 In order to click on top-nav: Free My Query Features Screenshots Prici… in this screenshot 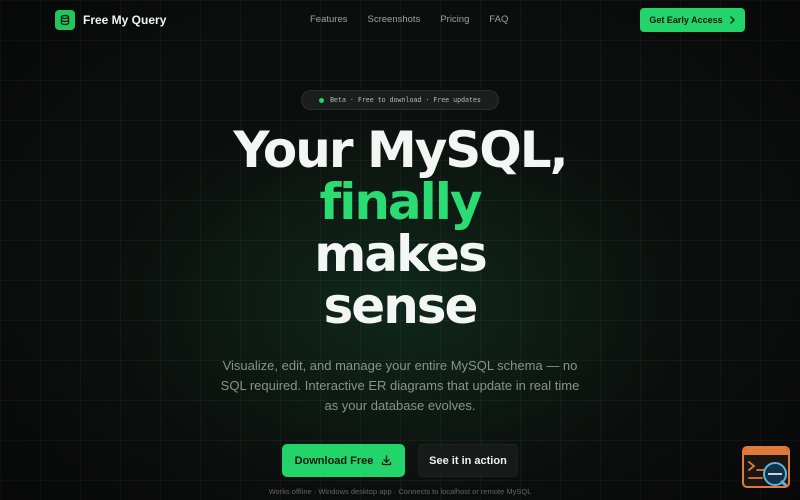, I will do `click(400, 20)`.